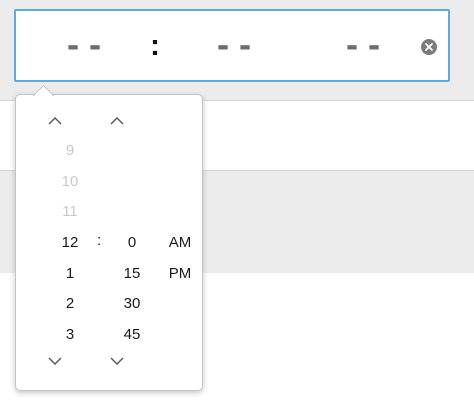  What do you see at coordinates (429, 47) in the screenshot?
I see `clear-icon` at bounding box center [429, 47].